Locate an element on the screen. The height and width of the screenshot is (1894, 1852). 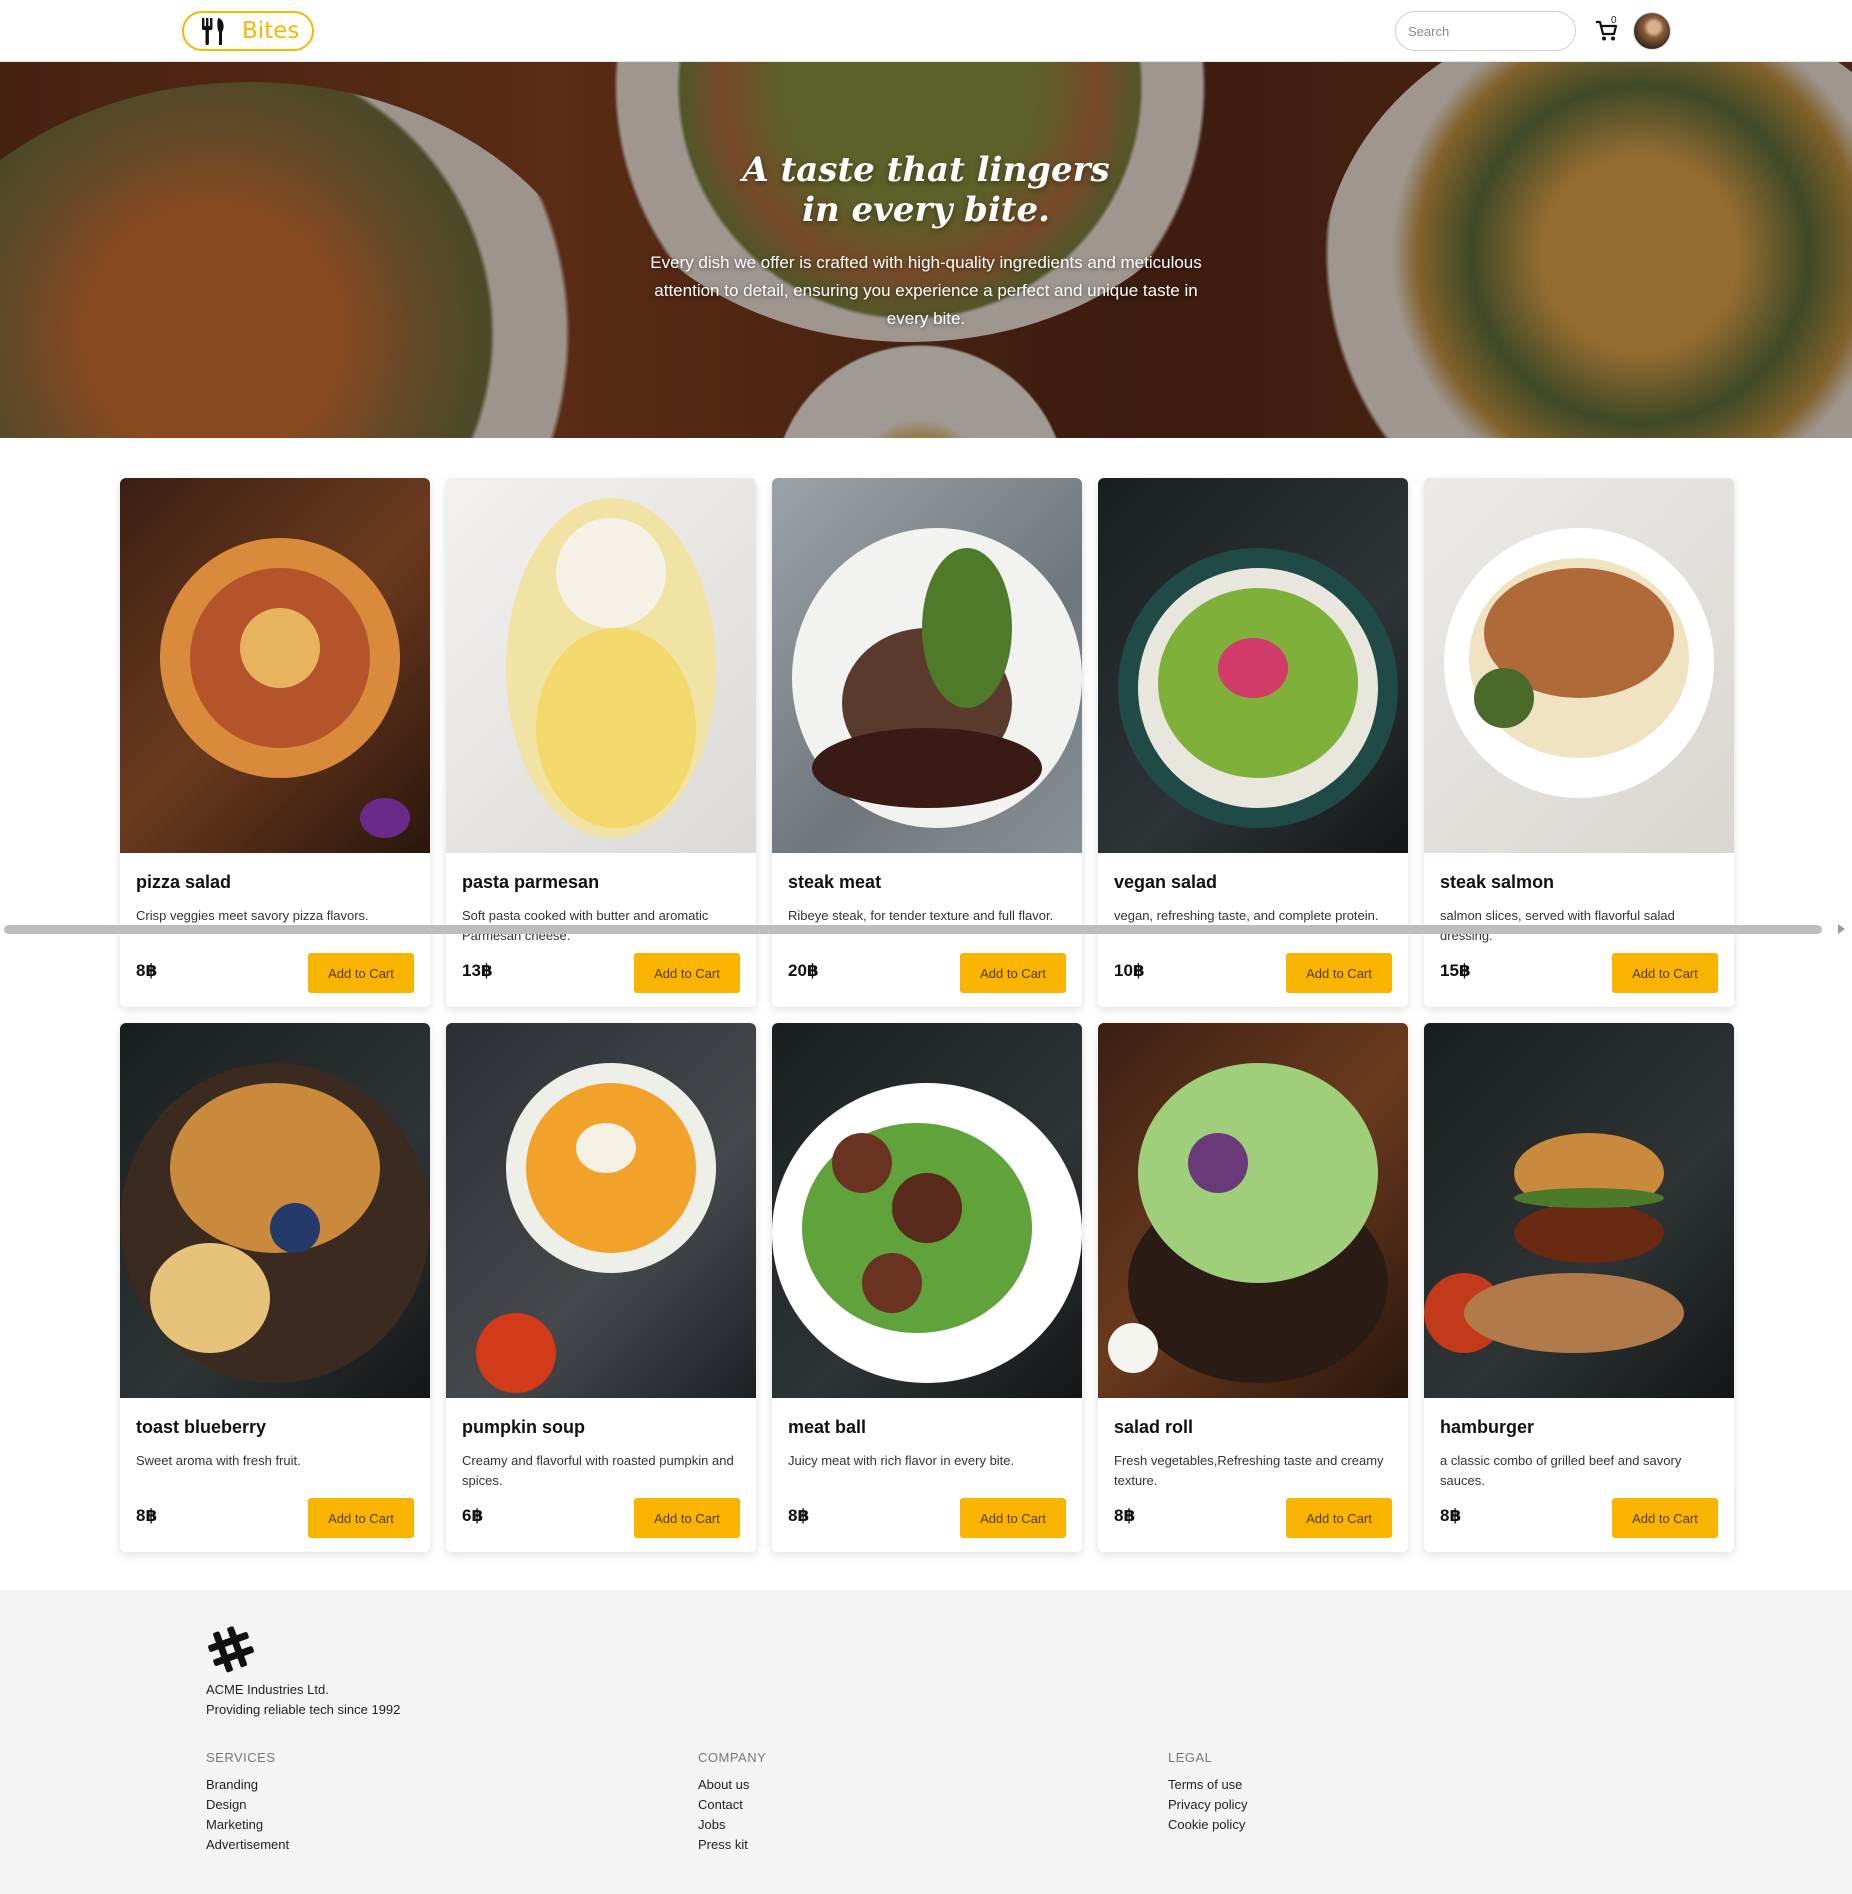
product-name: meat ball is located at coordinates (827, 1427).